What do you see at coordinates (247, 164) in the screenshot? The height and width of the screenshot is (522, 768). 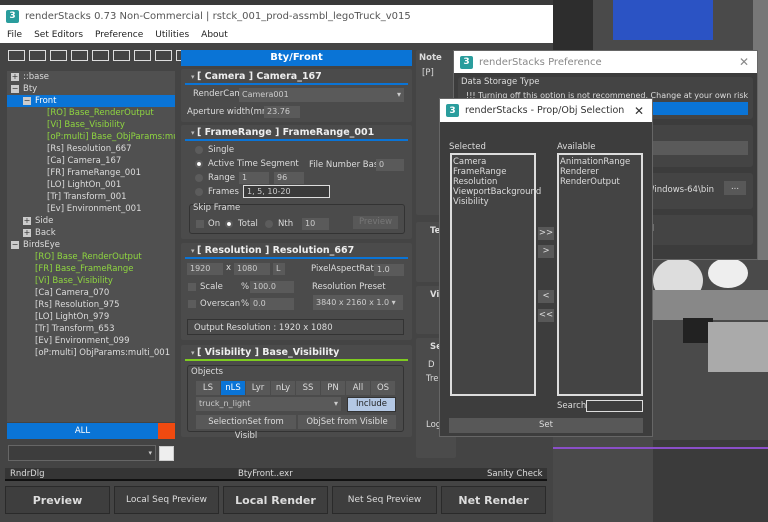 I see `active-time-radio: Active Time Segment` at bounding box center [247, 164].